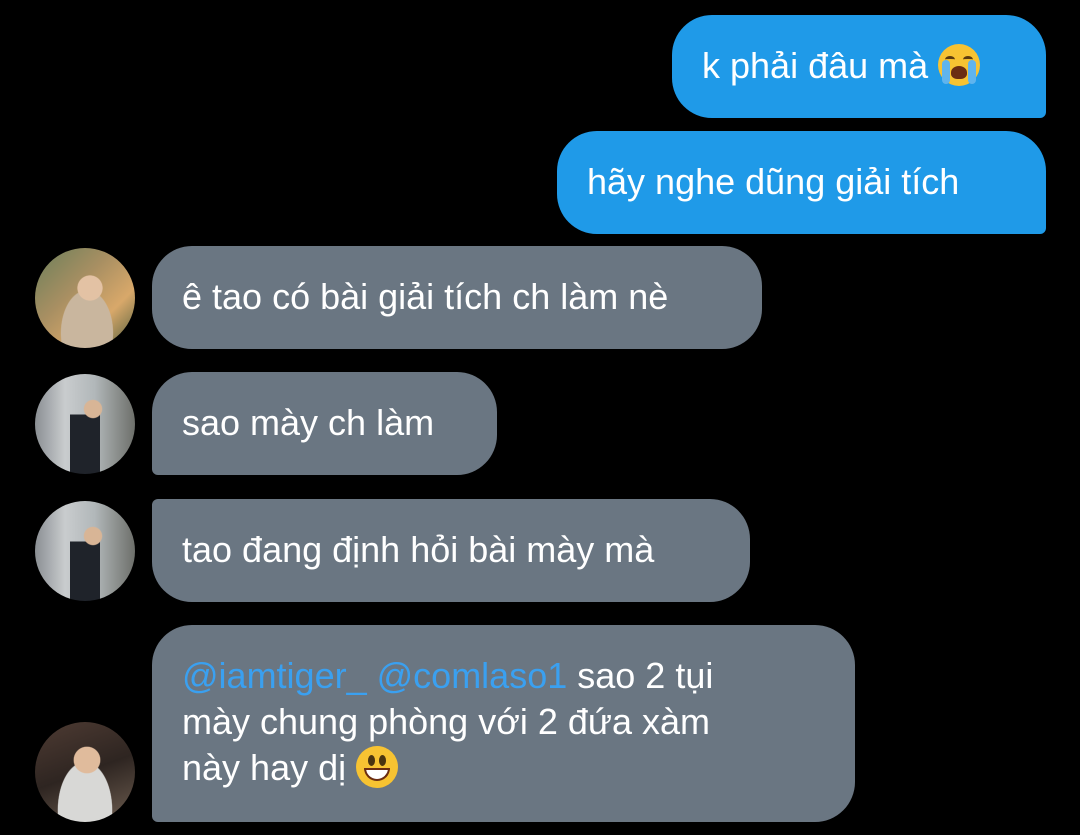 The image size is (1080, 835). What do you see at coordinates (418, 549) in the screenshot?
I see `message-text: tao đang định hỏi bài mày mà` at bounding box center [418, 549].